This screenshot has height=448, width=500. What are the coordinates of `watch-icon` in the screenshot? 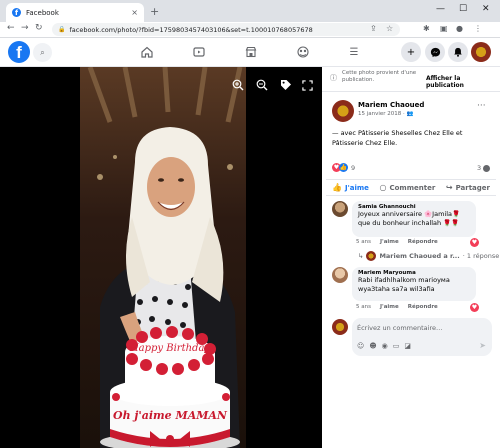 It's located at (199, 52).